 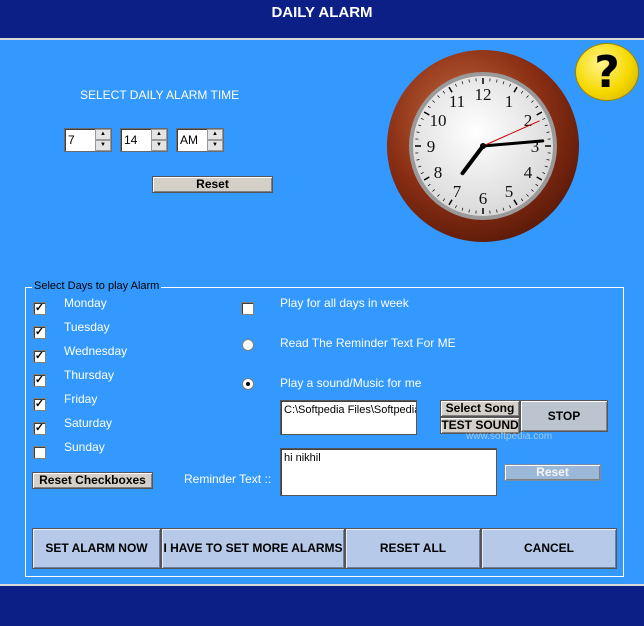 What do you see at coordinates (212, 184) in the screenshot?
I see `time-reset-button: Reset` at bounding box center [212, 184].